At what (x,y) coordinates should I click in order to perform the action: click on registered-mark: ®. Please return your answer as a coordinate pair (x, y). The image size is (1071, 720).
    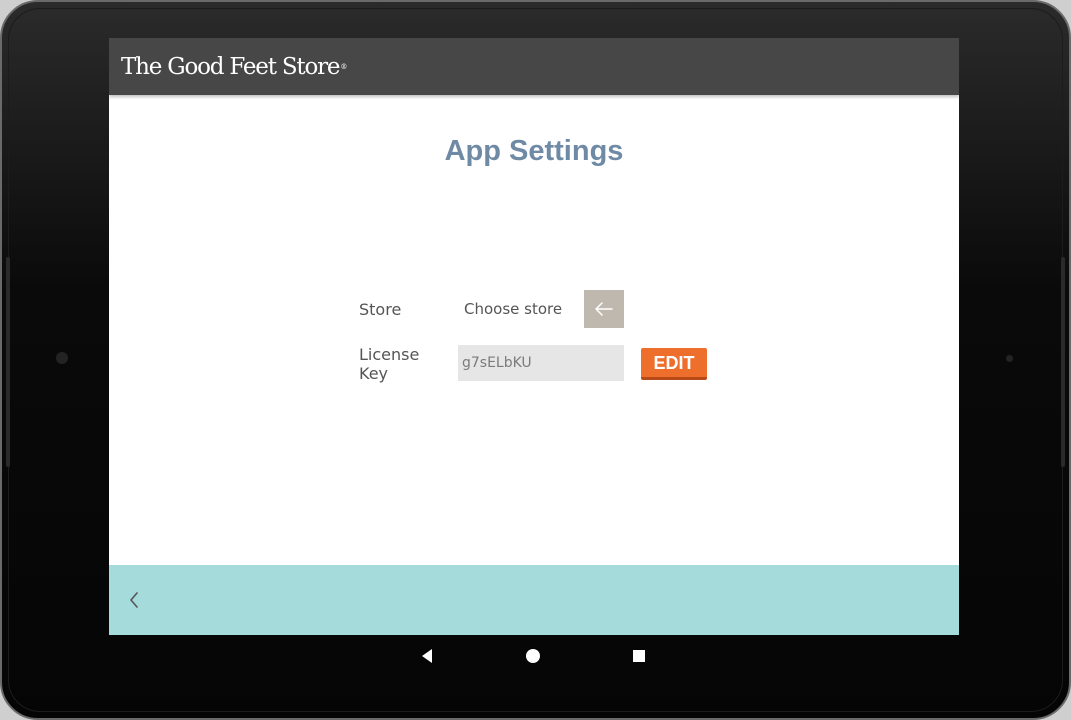
    Looking at the image, I should click on (343, 67).